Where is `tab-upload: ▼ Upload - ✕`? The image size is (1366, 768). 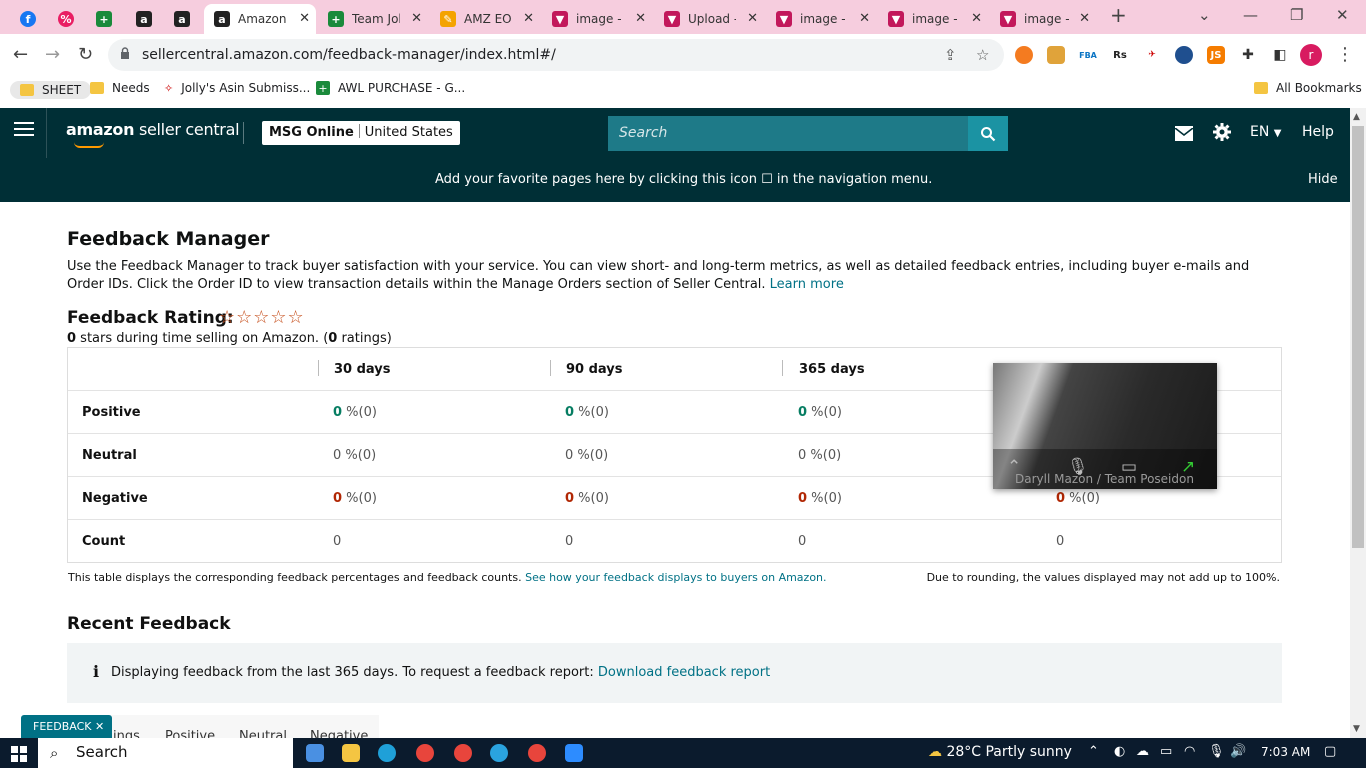
tab-upload: ▼ Upload - ✕ is located at coordinates (709, 19).